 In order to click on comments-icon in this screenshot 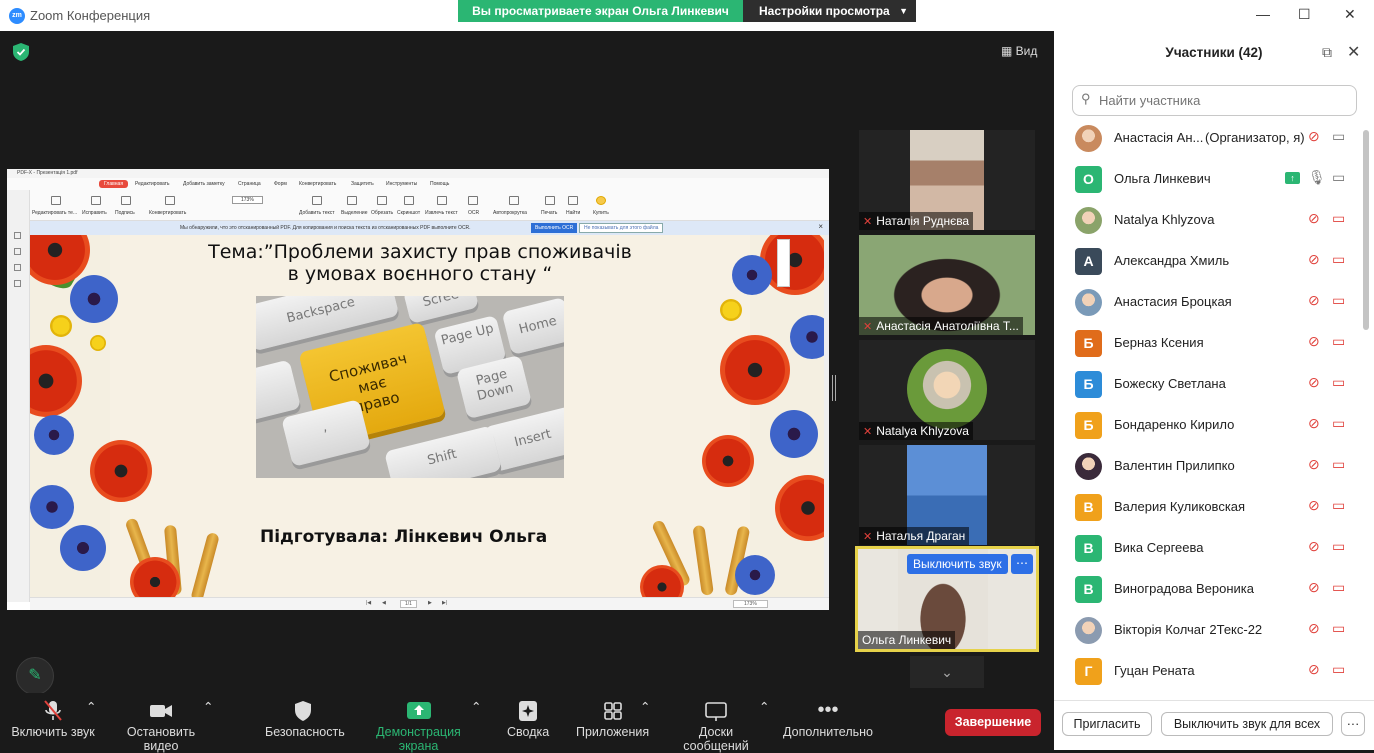, I will do `click(17, 267)`.